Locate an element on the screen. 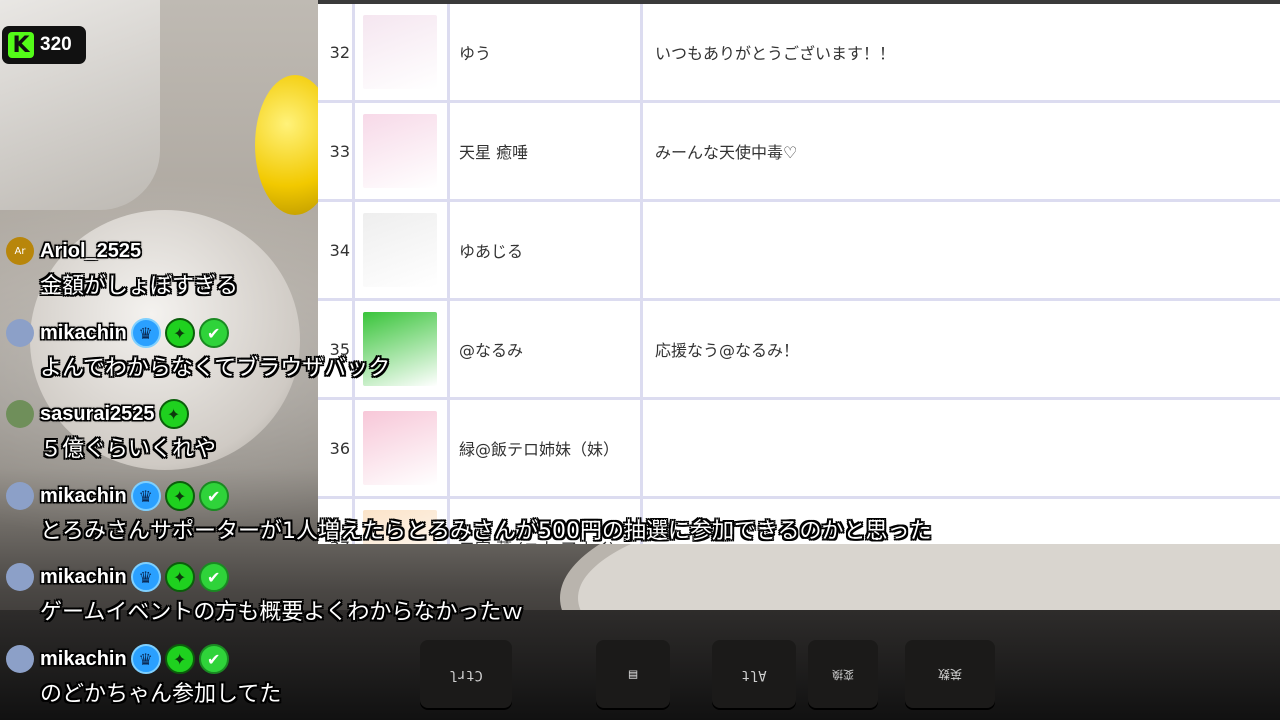 This screenshot has height=720, width=1280. chat-message-text: のどかちゃん参加してた is located at coordinates (161, 694).